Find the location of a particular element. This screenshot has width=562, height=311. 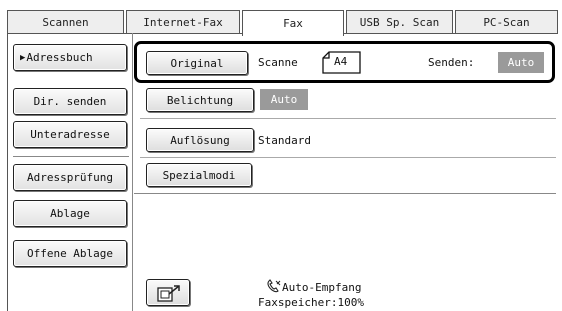

sidebar-separator is located at coordinates (71, 156).